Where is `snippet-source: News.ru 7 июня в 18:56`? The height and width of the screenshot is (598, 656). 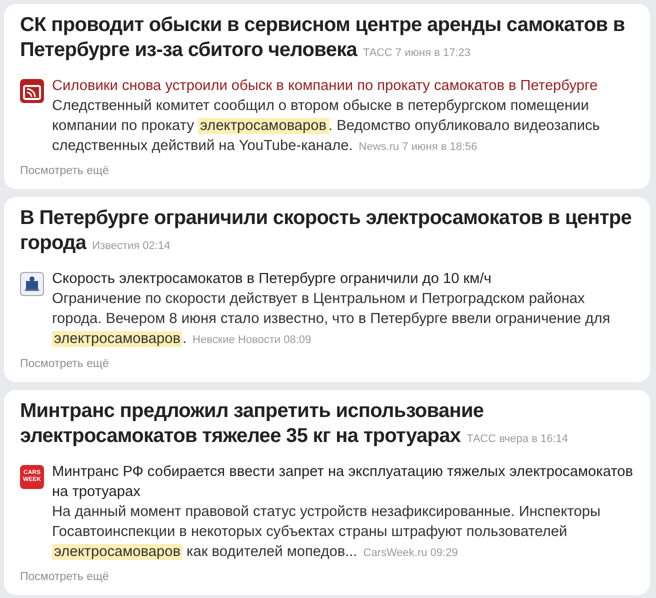
snippet-source: News.ru 7 июня в 18:56 is located at coordinates (418, 147).